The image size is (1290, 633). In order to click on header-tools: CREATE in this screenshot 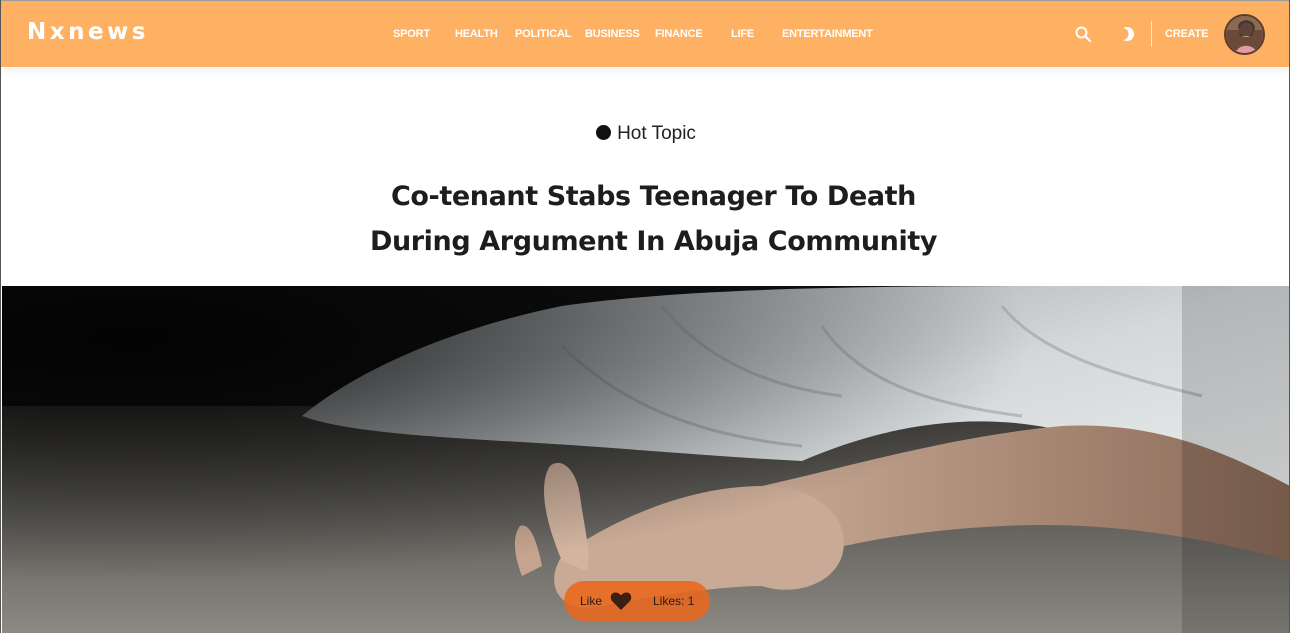, I will do `click(1171, 34)`.